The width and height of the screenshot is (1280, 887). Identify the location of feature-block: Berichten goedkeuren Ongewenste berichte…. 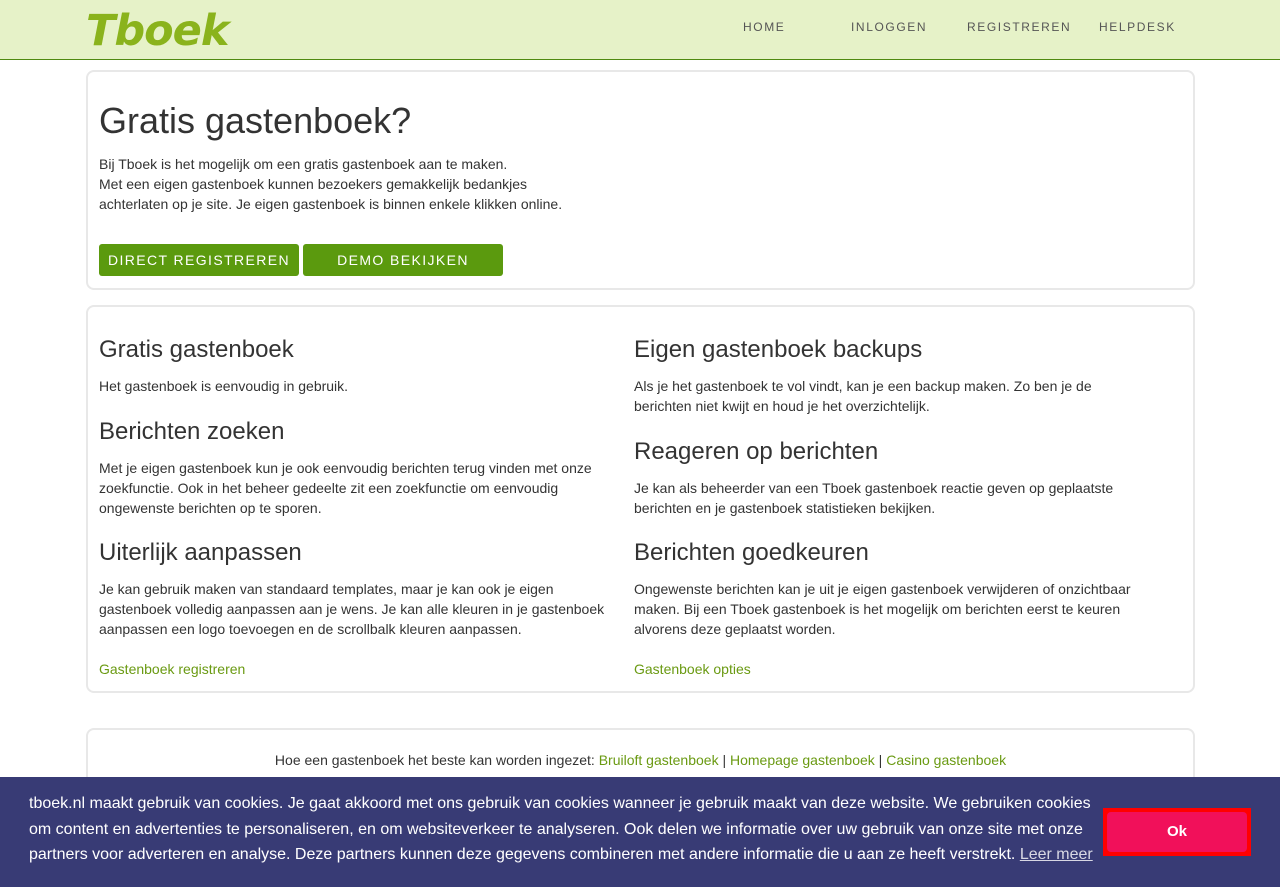
(889, 588).